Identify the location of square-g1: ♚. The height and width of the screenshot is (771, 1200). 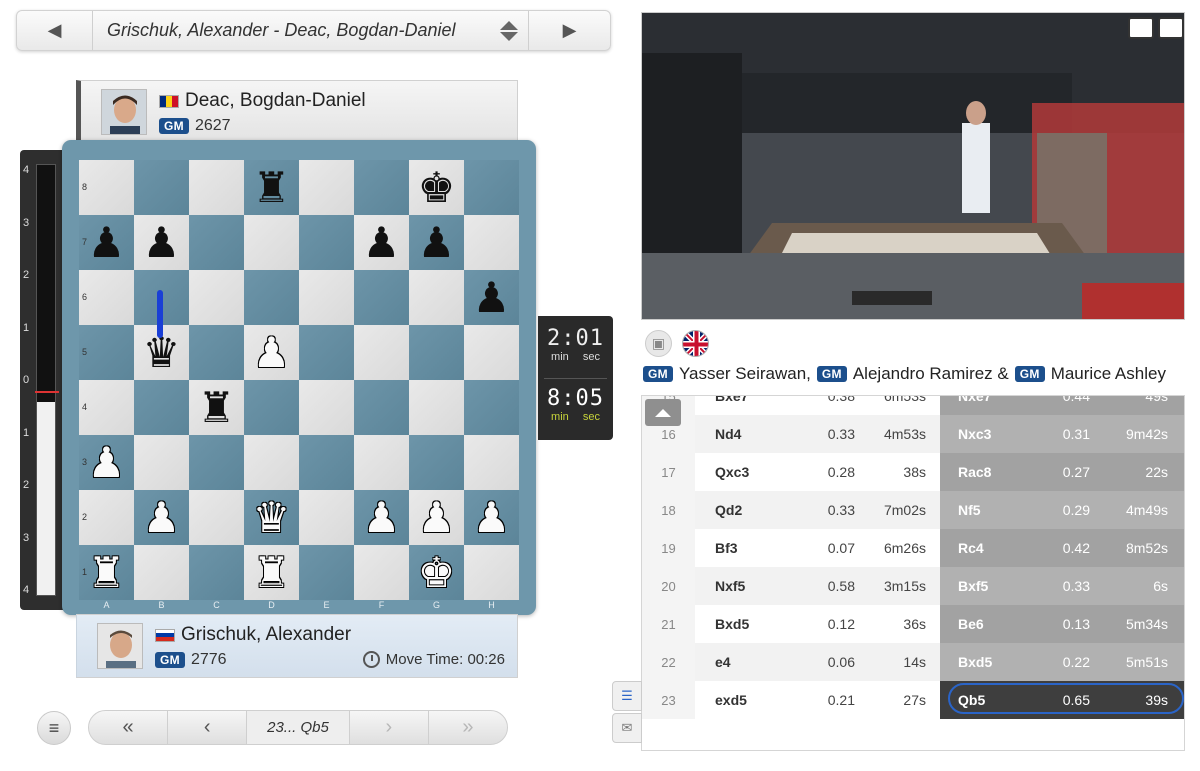
(436, 572).